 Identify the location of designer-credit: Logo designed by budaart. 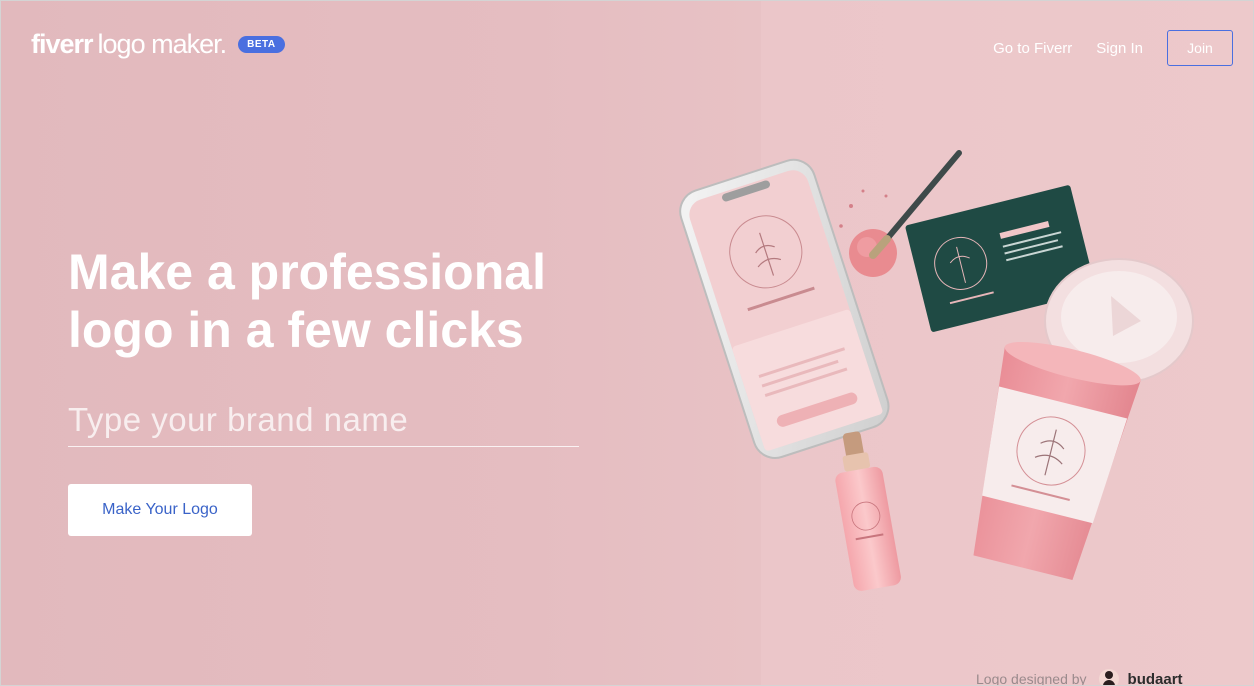
(1079, 677).